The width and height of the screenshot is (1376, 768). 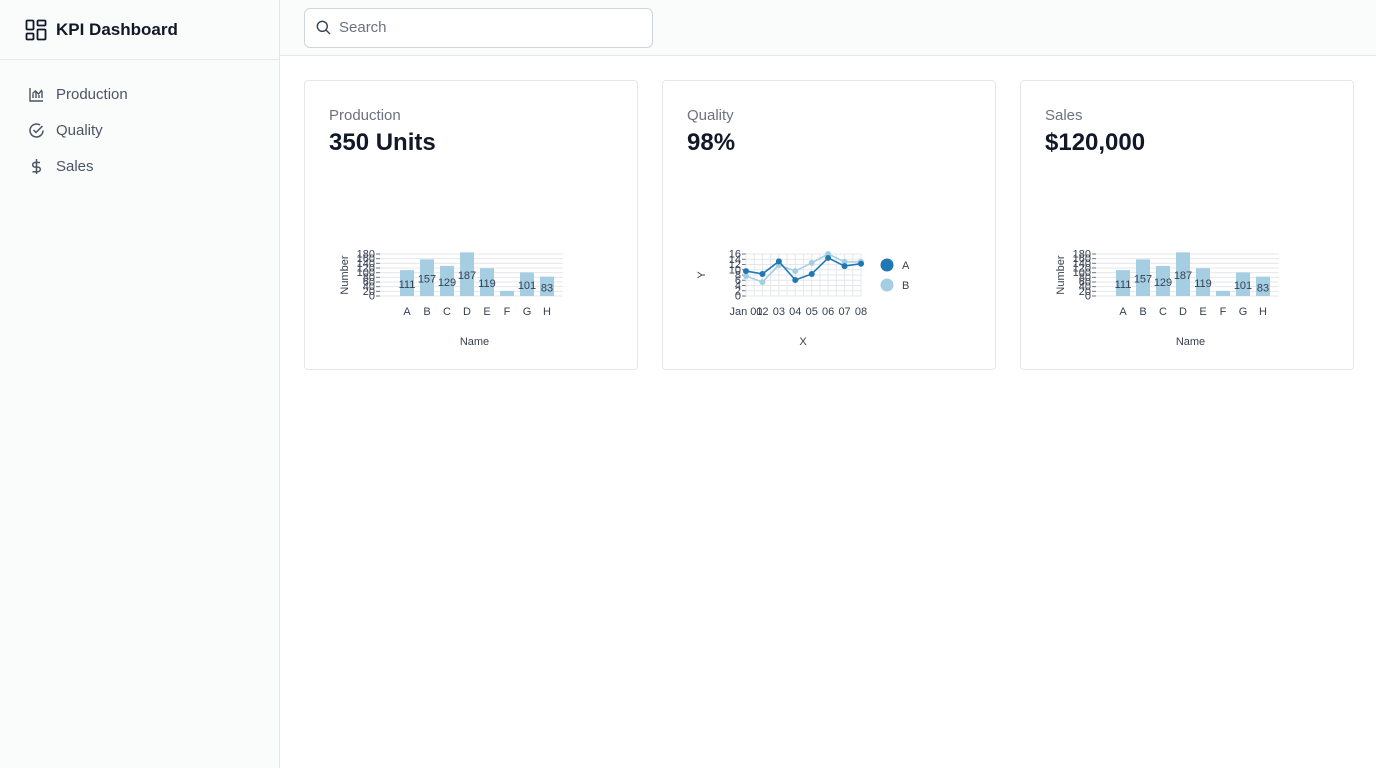 What do you see at coordinates (905, 286) in the screenshot?
I see `legend-label: B` at bounding box center [905, 286].